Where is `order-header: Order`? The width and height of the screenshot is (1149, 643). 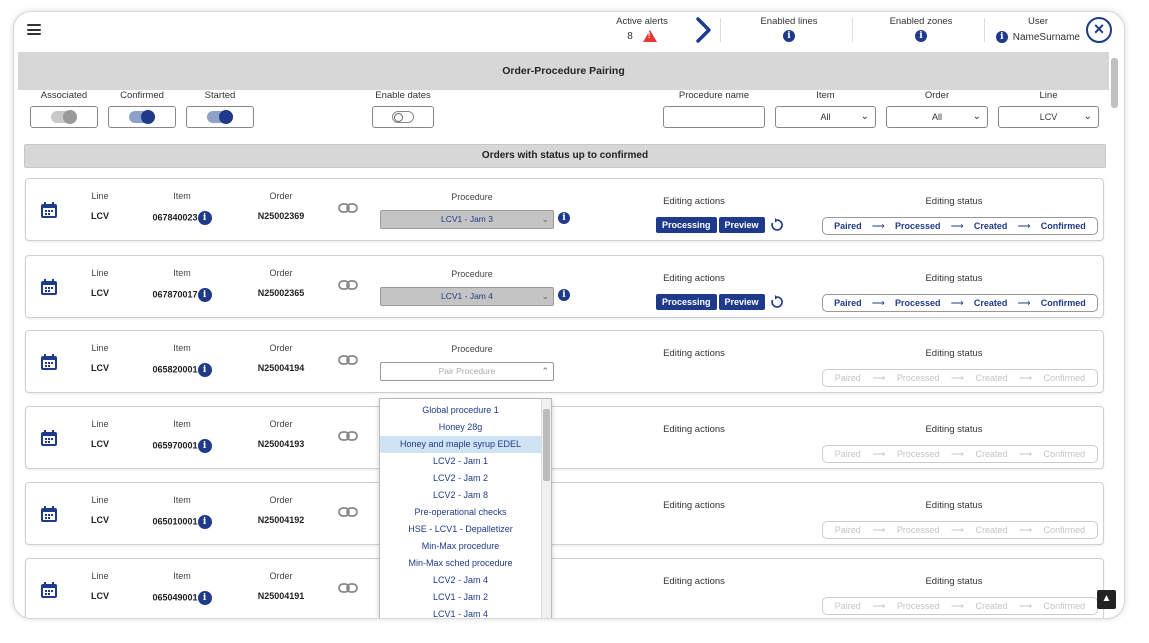
order-header: Order is located at coordinates (281, 576).